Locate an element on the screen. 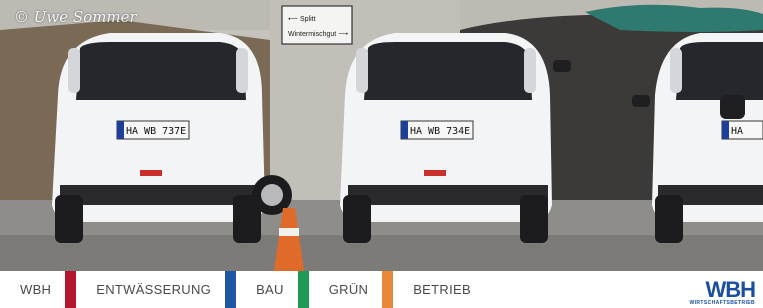 Image resolution: width=763 pixels, height=308 pixels. nav-item-bau: BAU is located at coordinates (272, 289).